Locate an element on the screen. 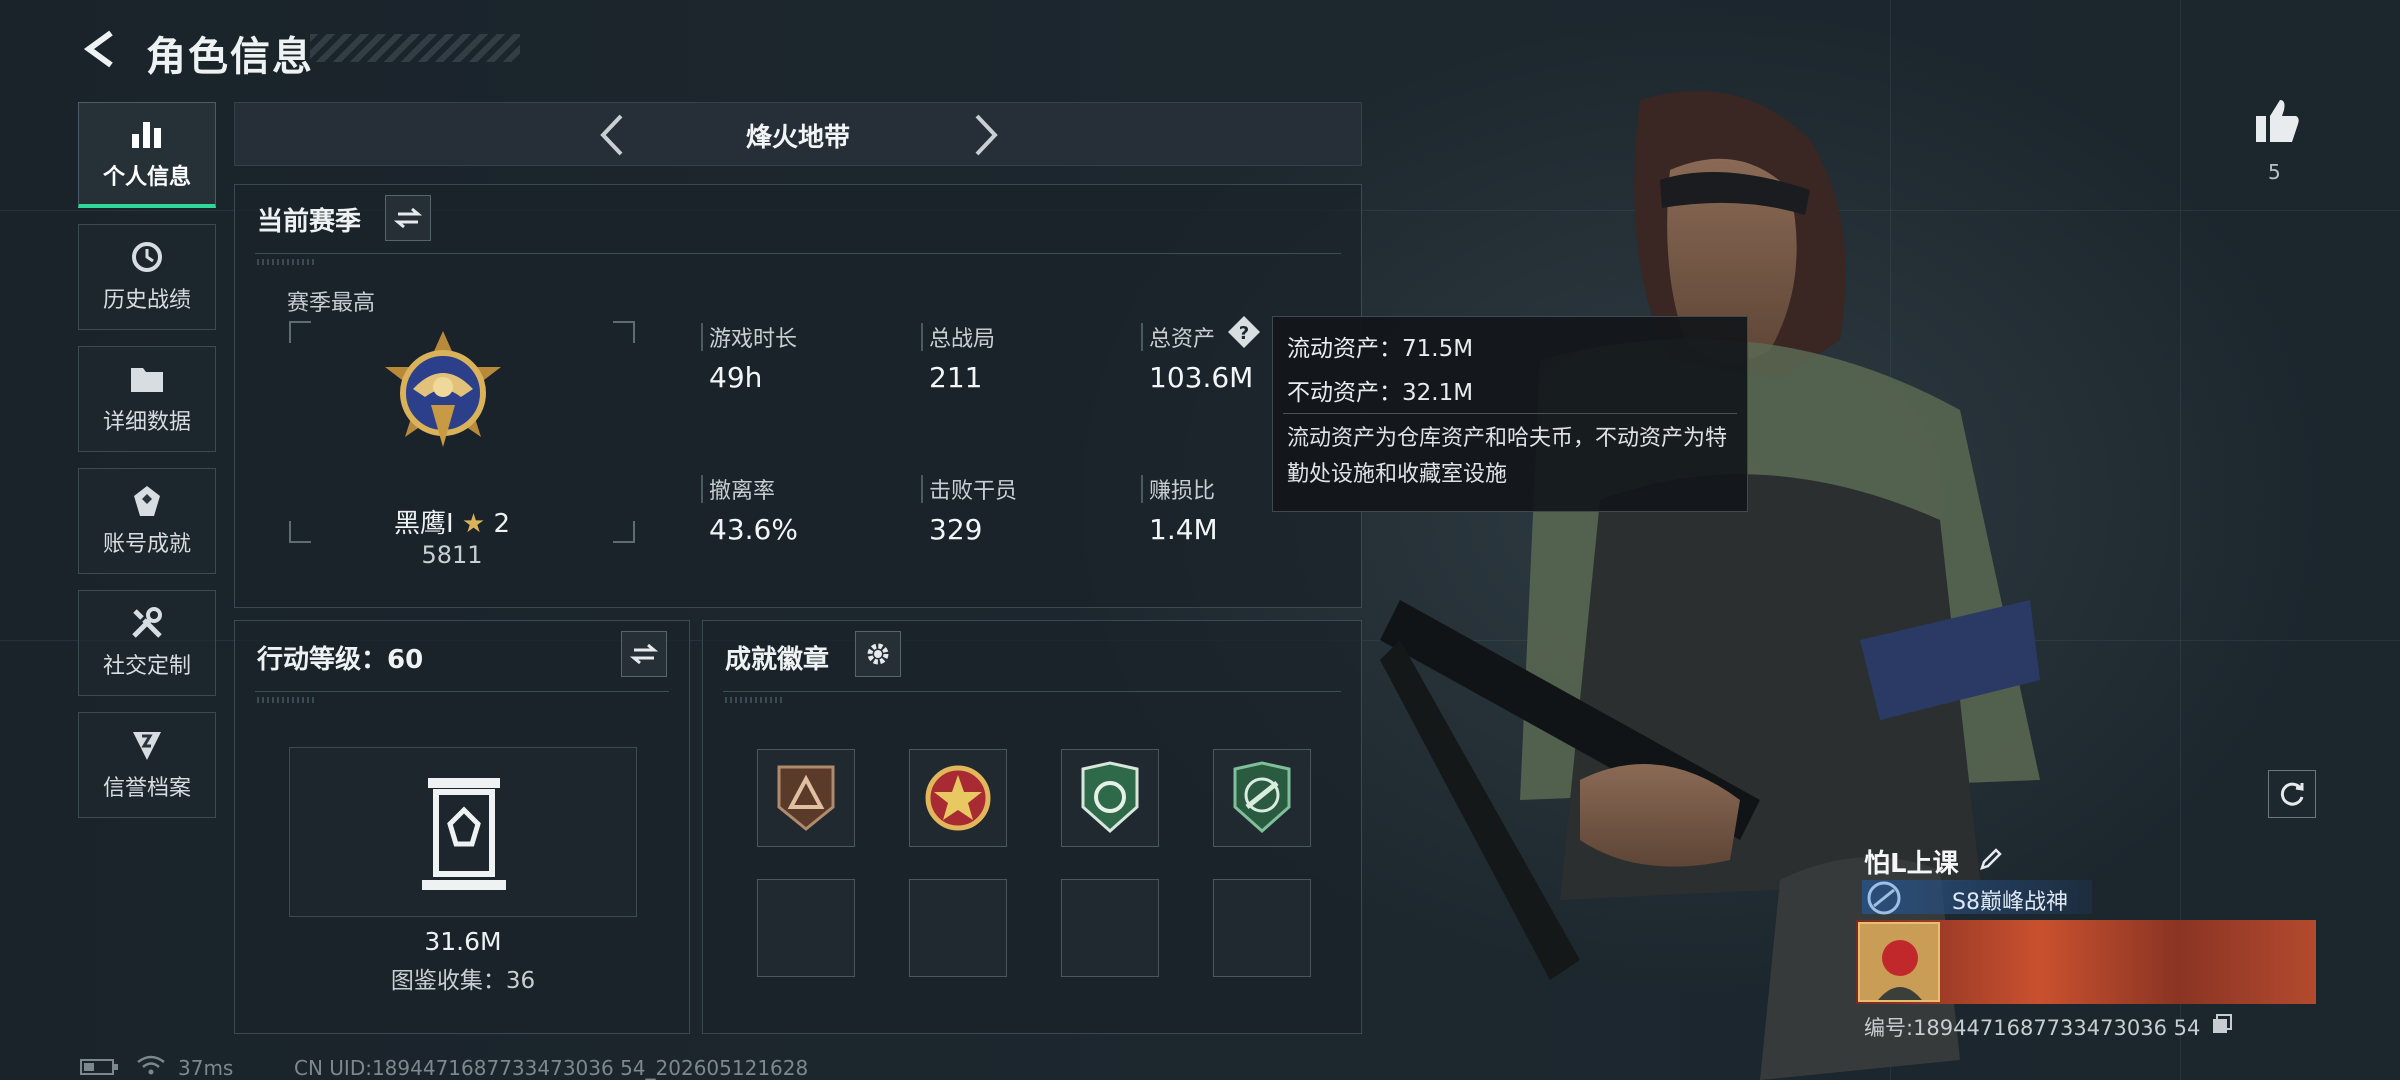 This screenshot has width=2400, height=1080. ping-value: 37ms is located at coordinates (206, 1068).